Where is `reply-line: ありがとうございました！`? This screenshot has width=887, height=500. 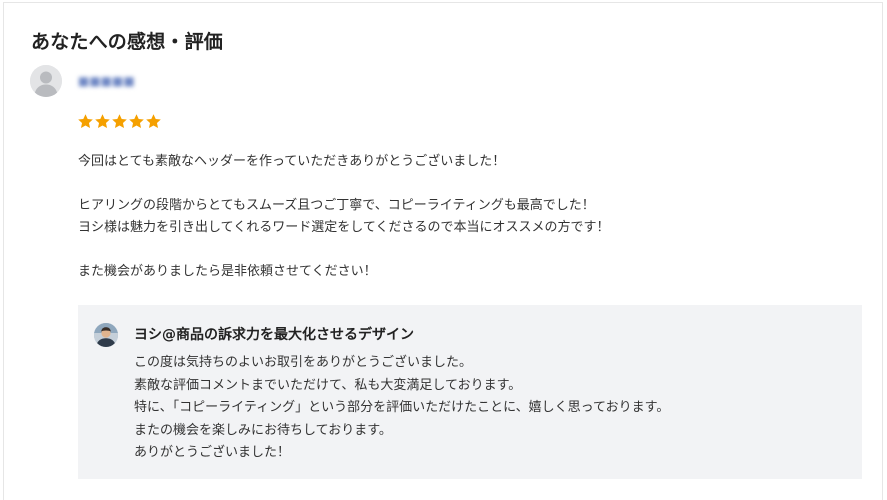
reply-line: ありがとうございました！ is located at coordinates (212, 452).